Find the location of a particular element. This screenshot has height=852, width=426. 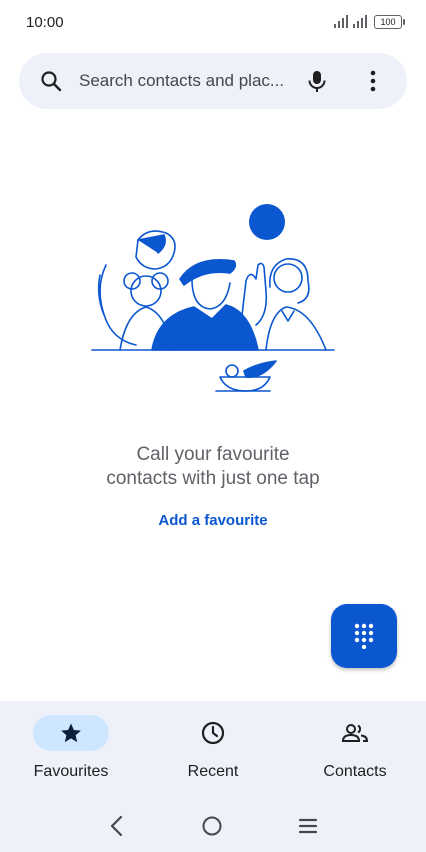

dialpad-button is located at coordinates (364, 636).